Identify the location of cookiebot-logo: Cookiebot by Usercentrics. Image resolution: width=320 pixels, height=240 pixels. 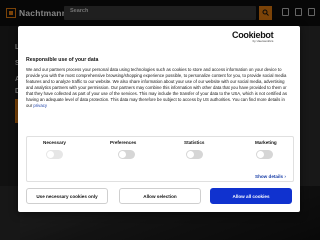
(253, 37).